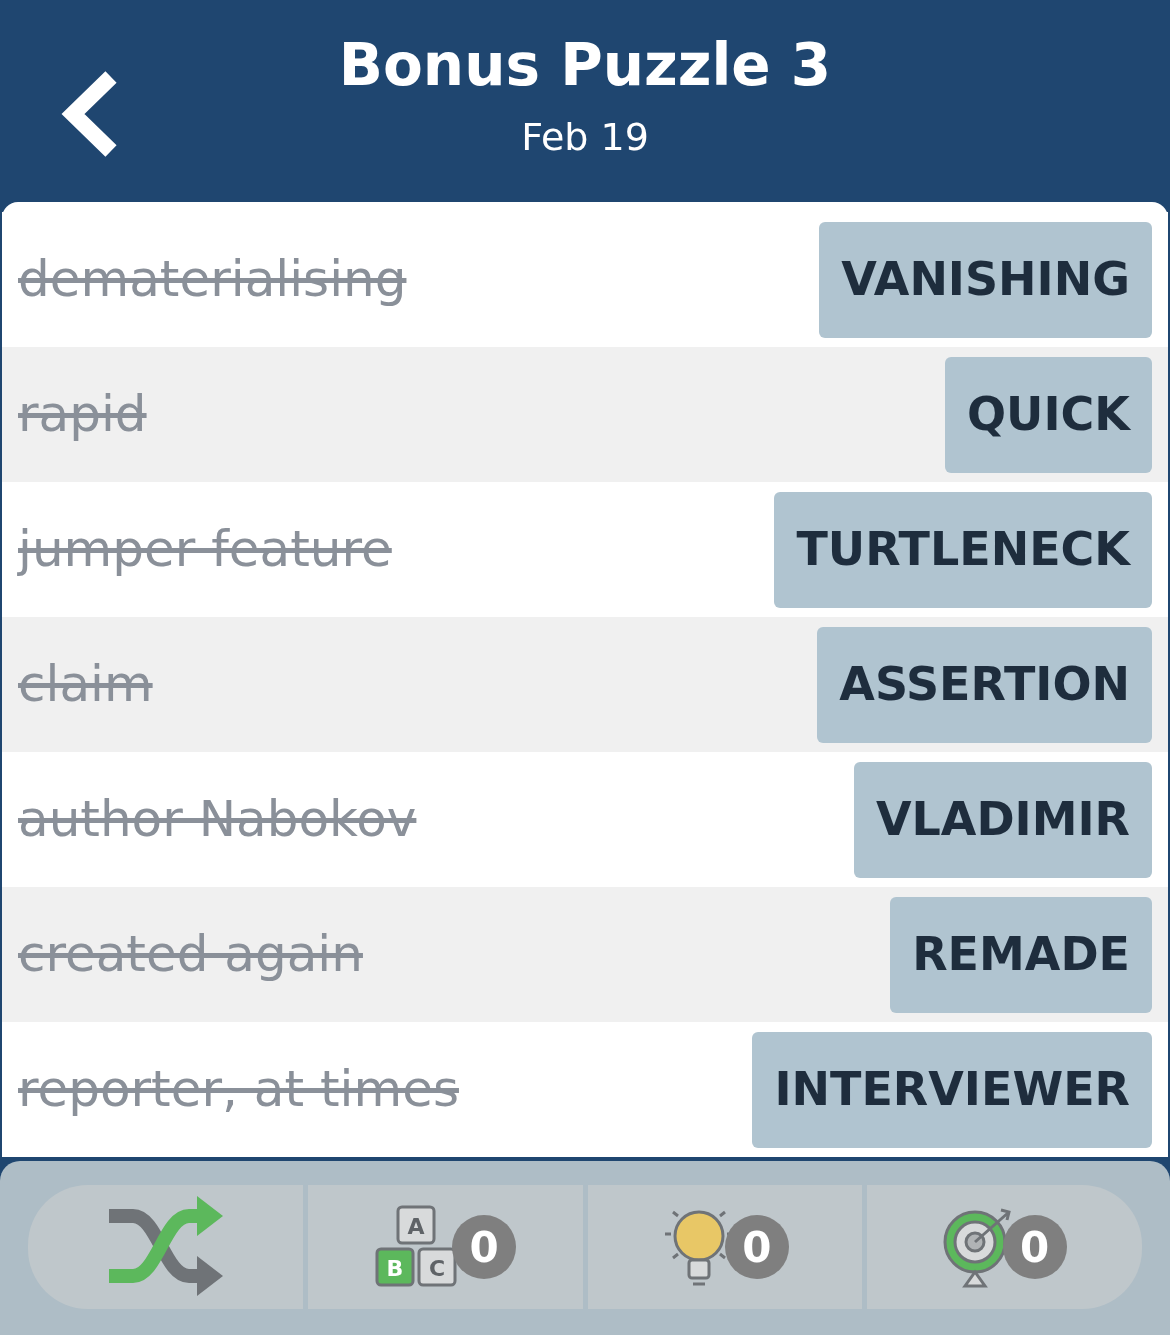 The width and height of the screenshot is (1170, 1335). I want to click on answer-tile: VLADIMIR, so click(1002, 819).